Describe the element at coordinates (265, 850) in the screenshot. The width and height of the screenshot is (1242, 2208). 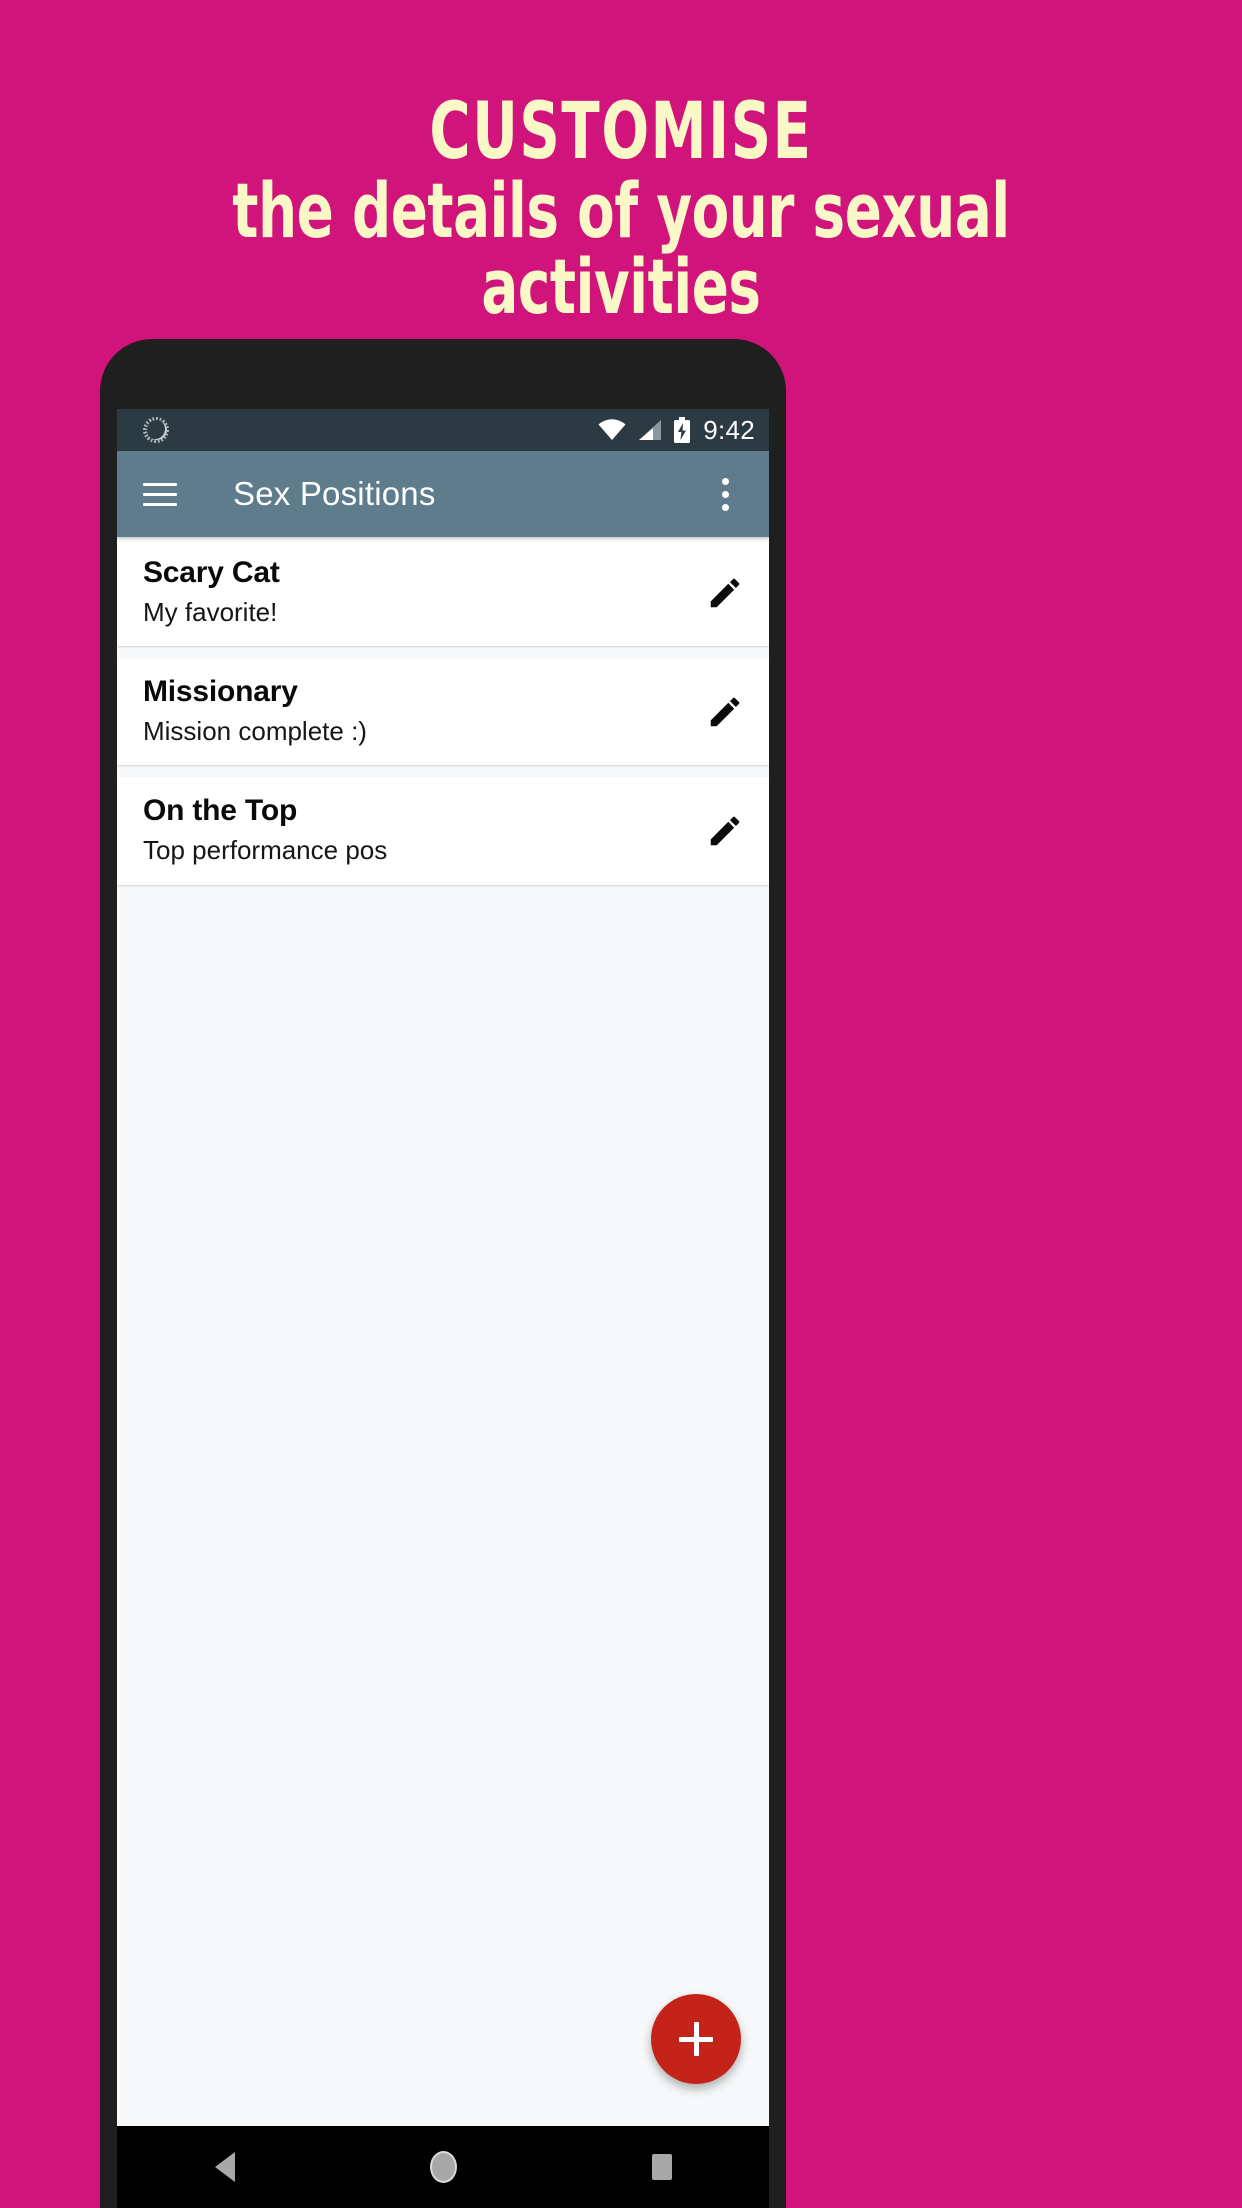
I see `list-item-subtitle: Top performance pos` at that location.